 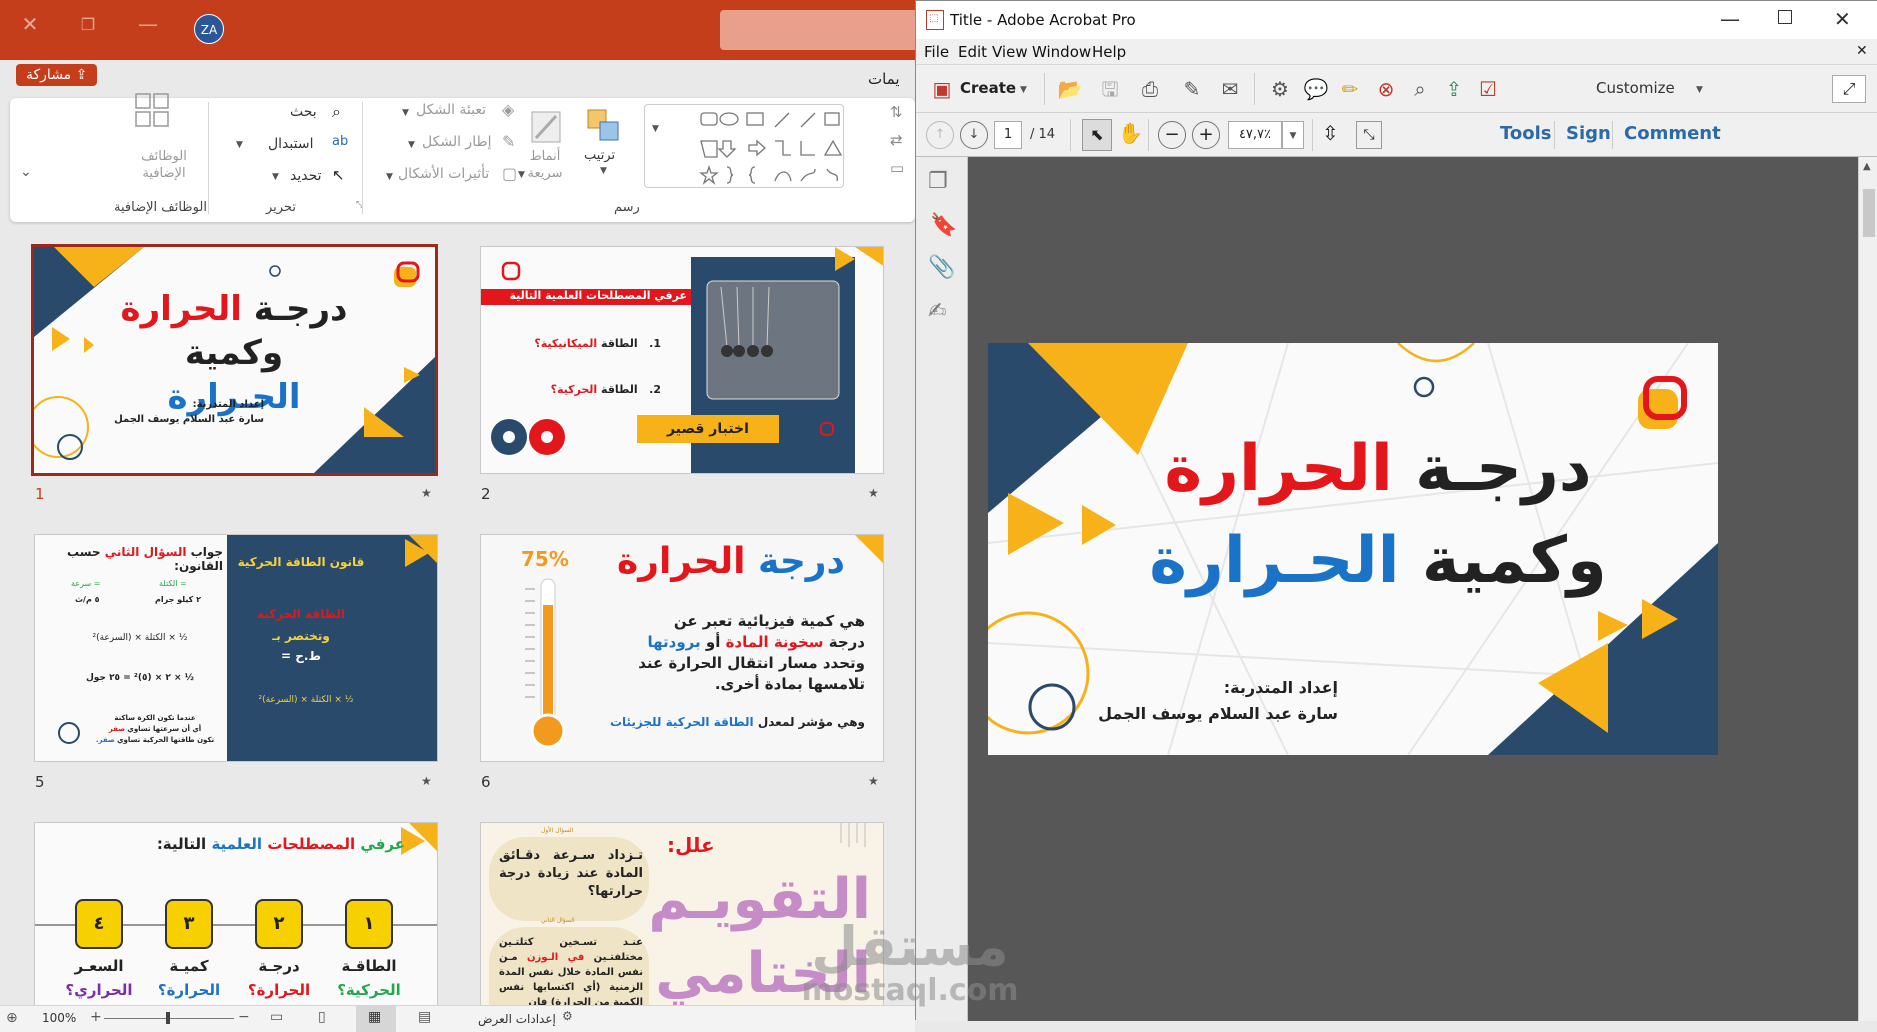 What do you see at coordinates (1420, 89) in the screenshot?
I see `find-document-icon: ⌕` at bounding box center [1420, 89].